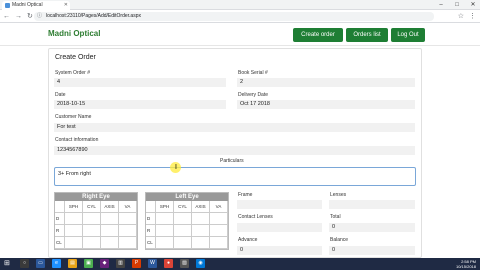 The width and height of the screenshot is (480, 270). What do you see at coordinates (30, 16) in the screenshot?
I see `reload-icon: ↻` at bounding box center [30, 16].